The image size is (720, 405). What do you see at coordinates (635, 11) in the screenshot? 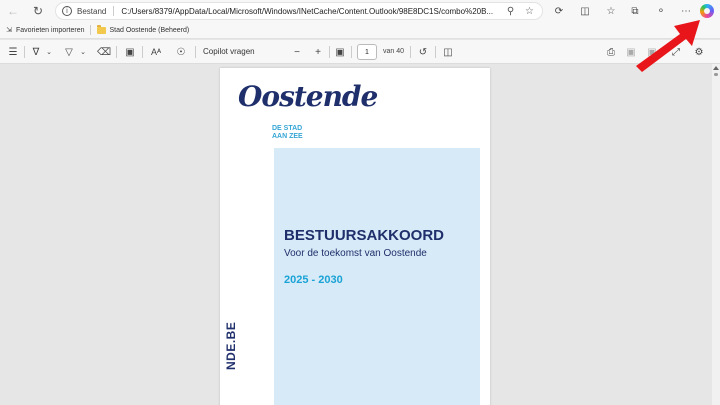
I see `collections-icon: ⧉` at bounding box center [635, 11].